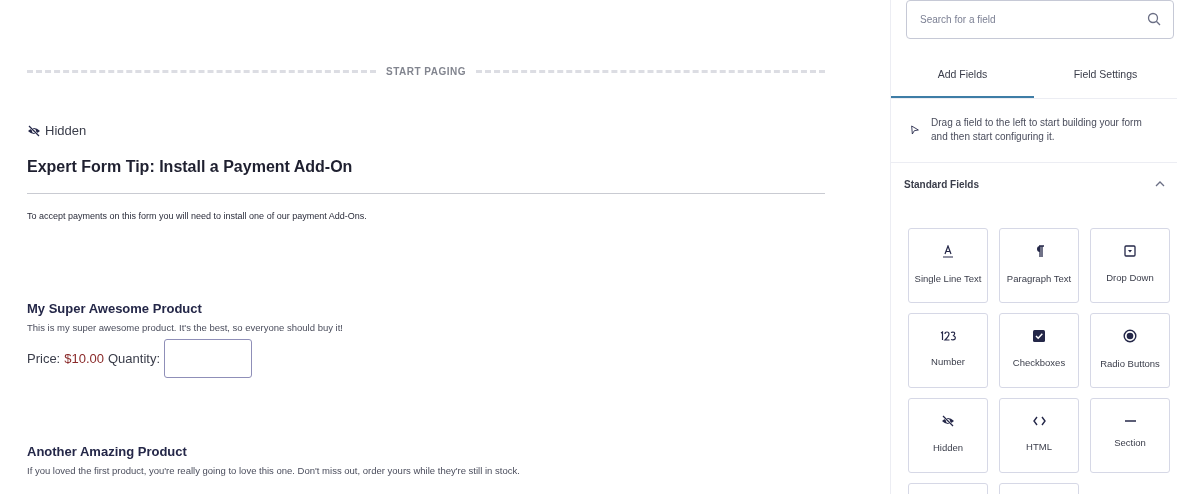 The height and width of the screenshot is (494, 1177). Describe the element at coordinates (1154, 19) in the screenshot. I see `search-icon` at that location.